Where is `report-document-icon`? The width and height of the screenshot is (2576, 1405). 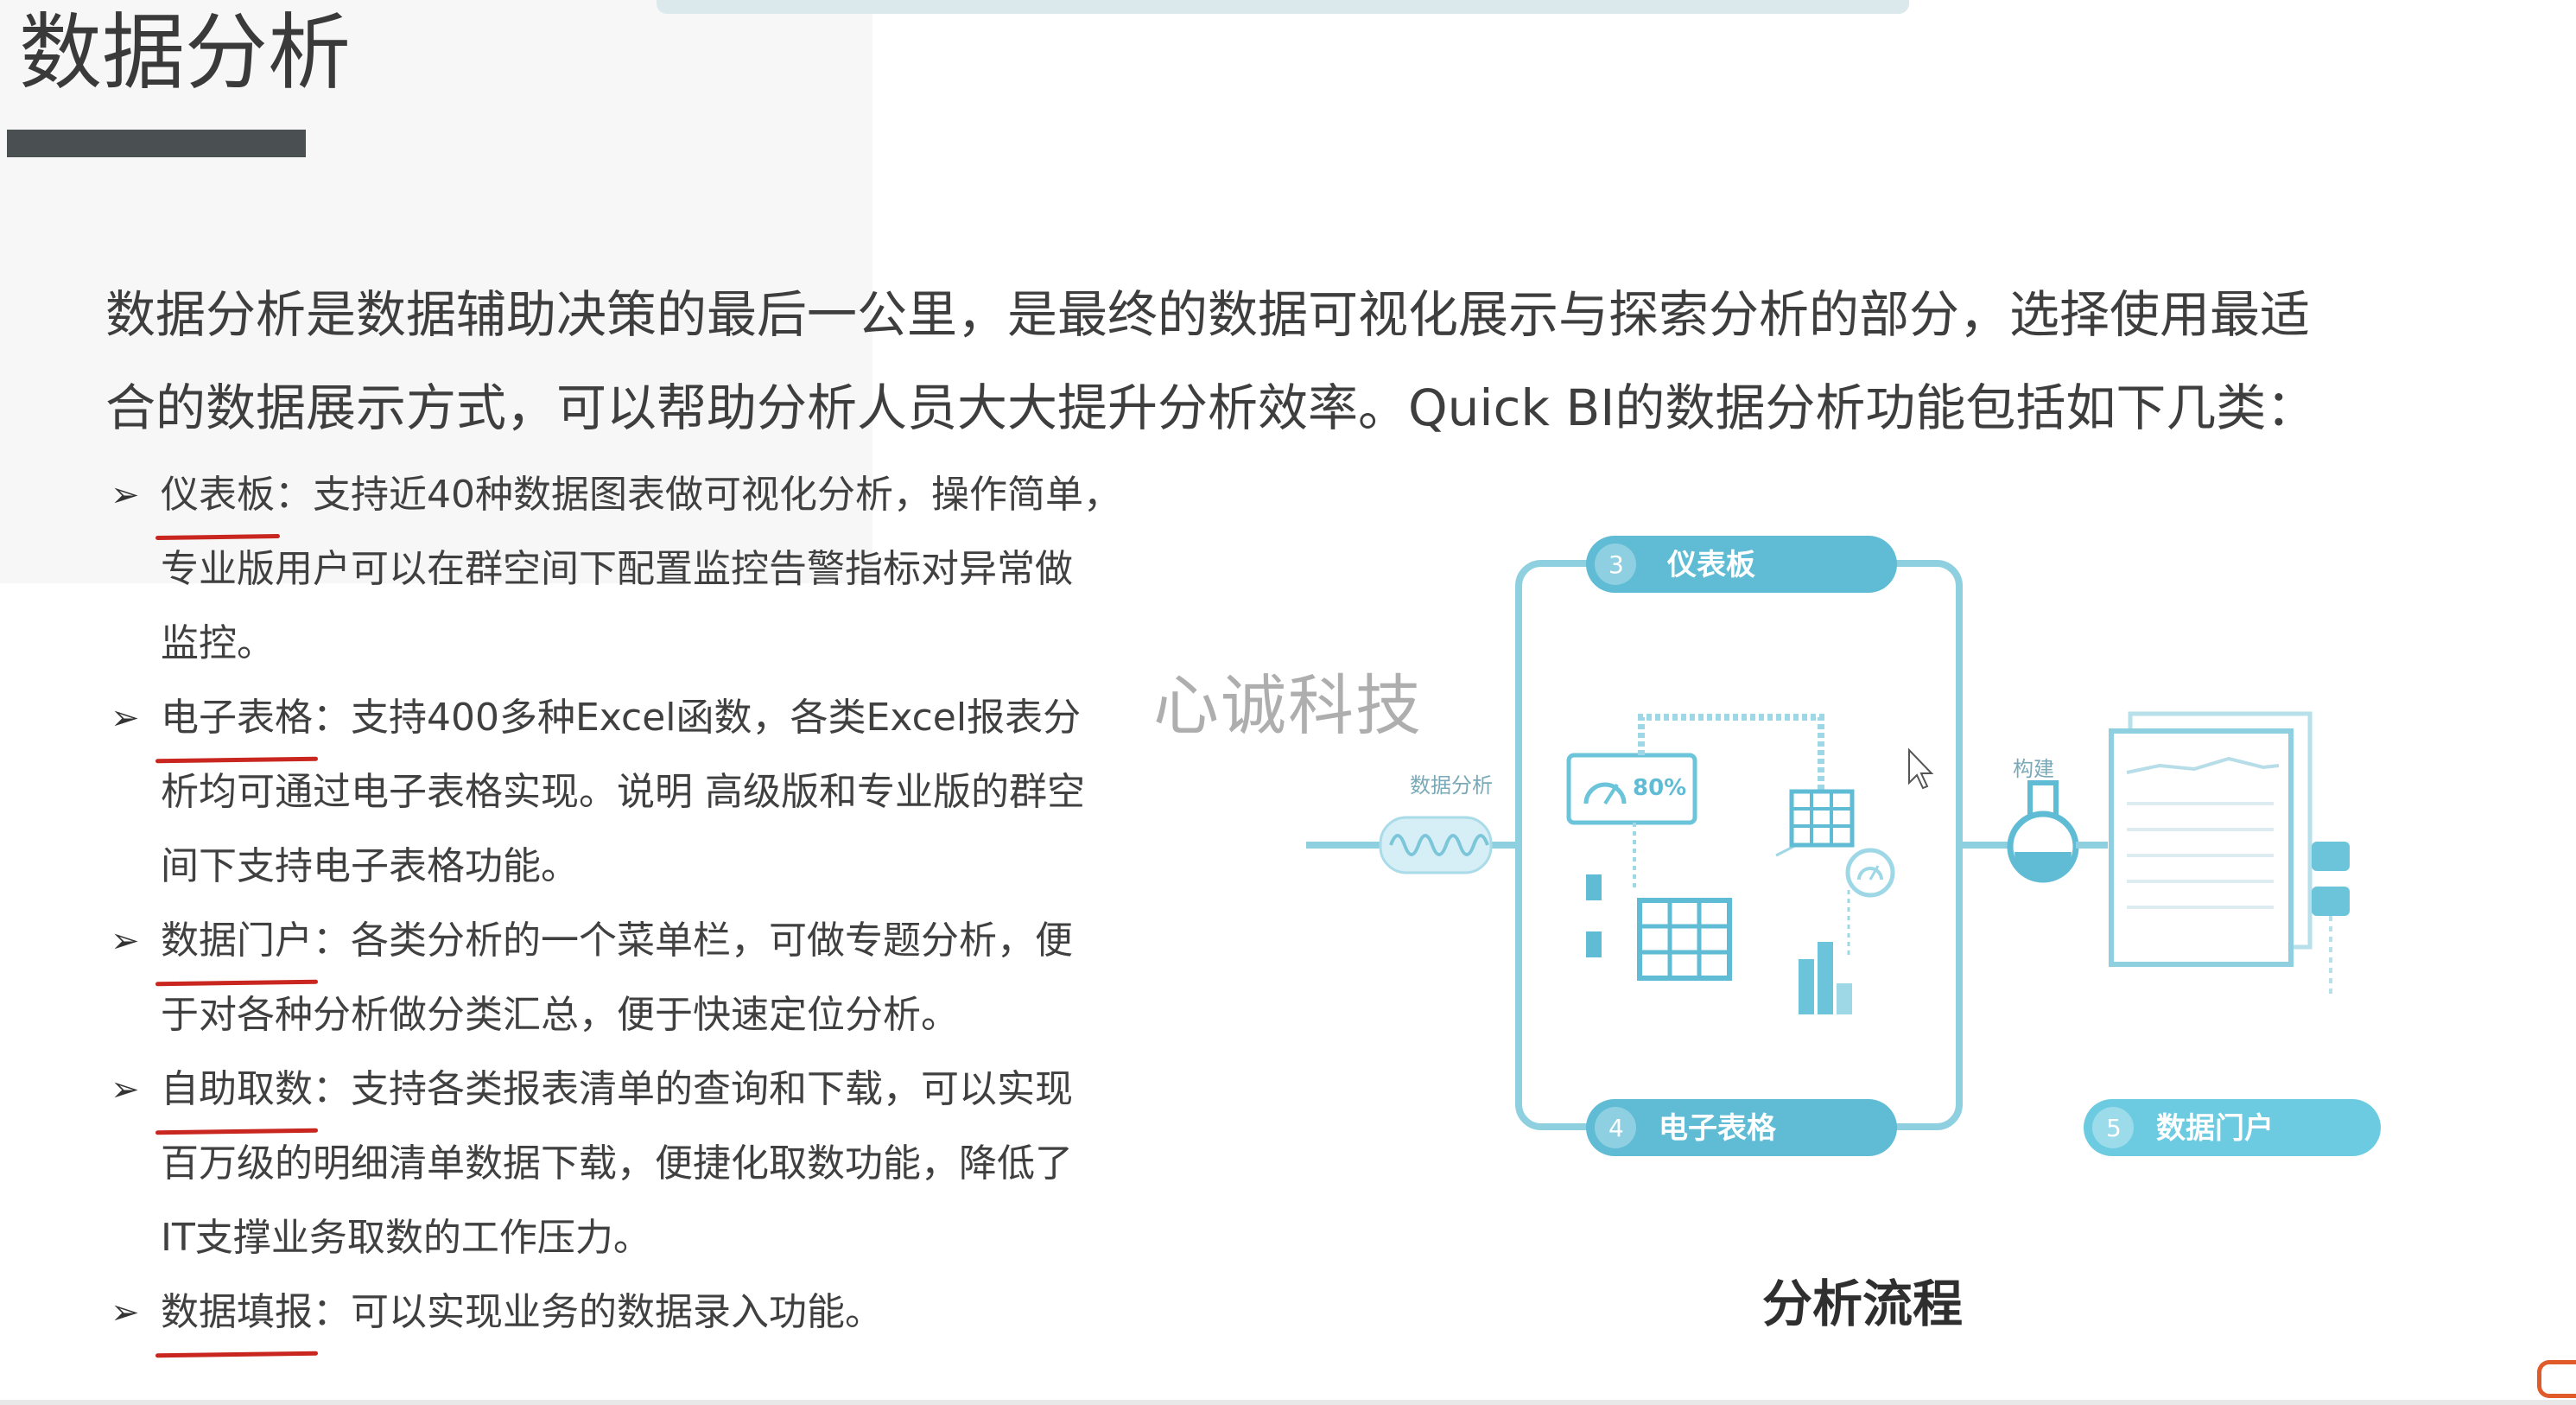 report-document-icon is located at coordinates (2229, 853).